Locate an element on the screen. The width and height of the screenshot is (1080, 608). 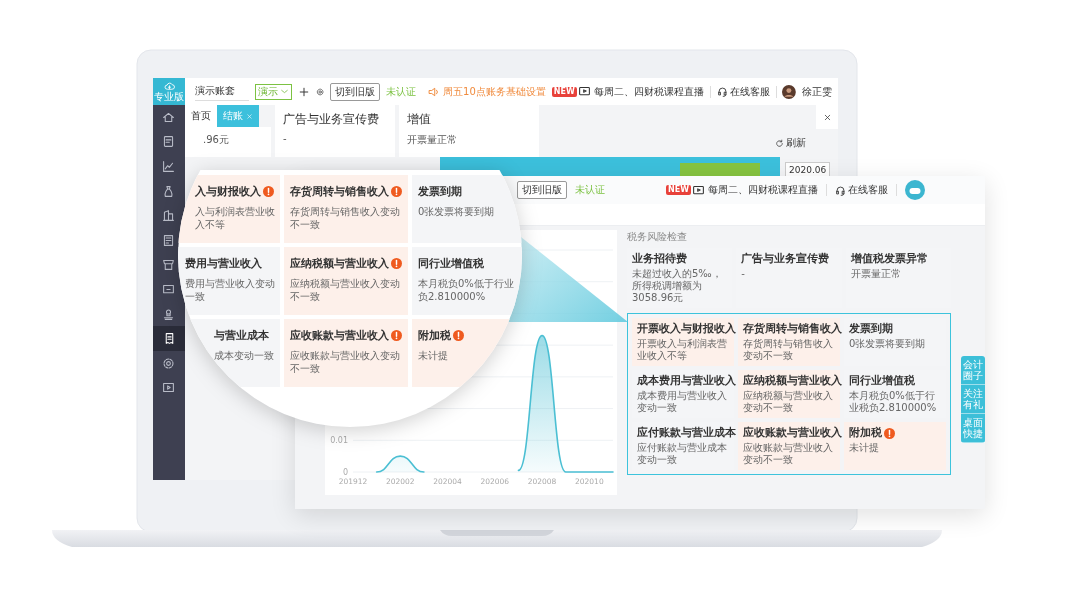
card-description: 成本变动一致 is located at coordinates (244, 355).